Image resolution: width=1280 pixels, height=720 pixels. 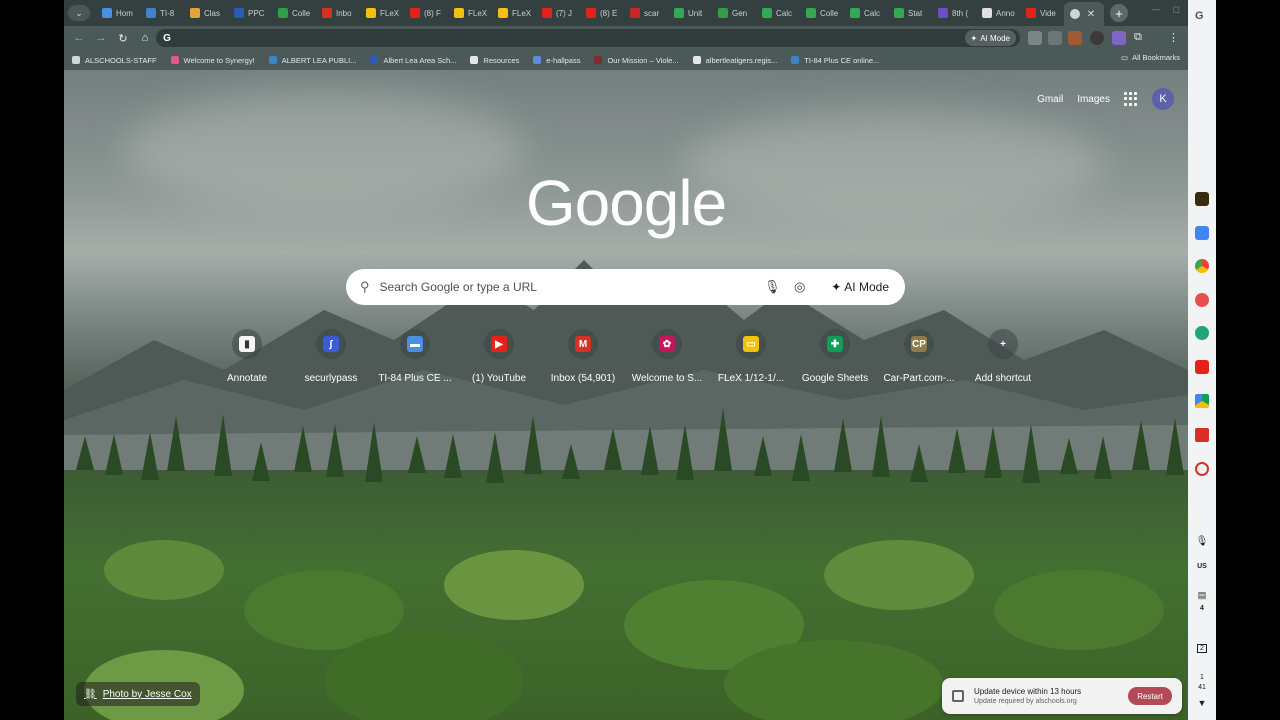 What do you see at coordinates (79, 13) in the screenshot?
I see `tab-search-button: ⌄` at bounding box center [79, 13].